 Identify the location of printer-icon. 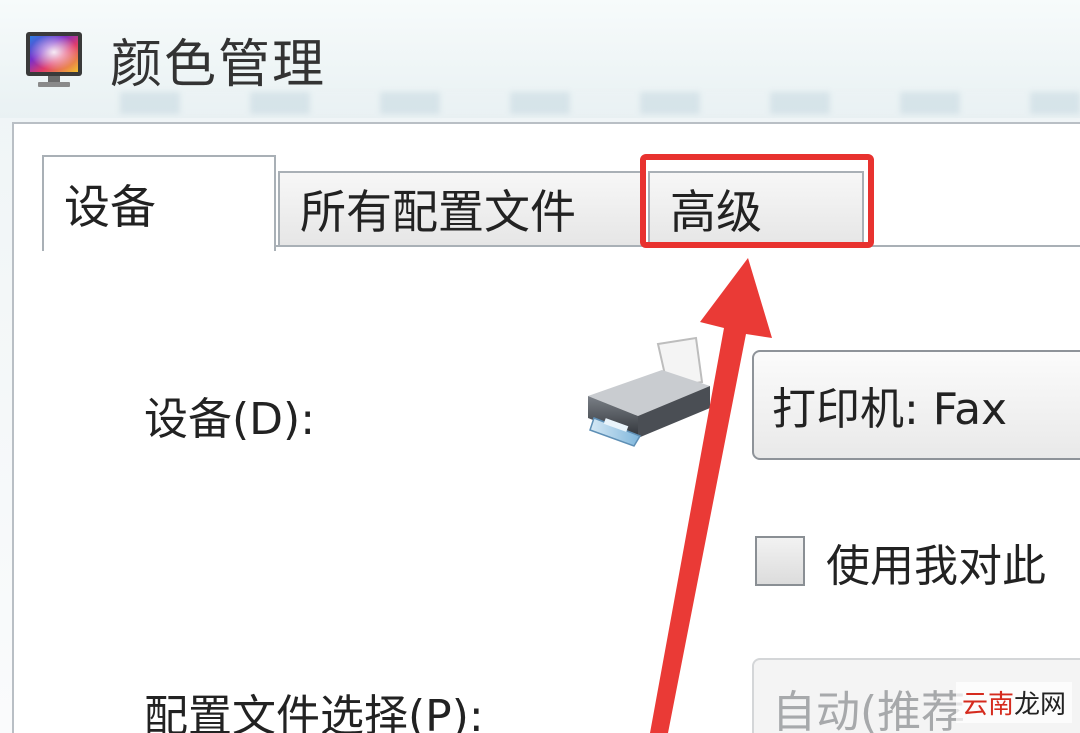
(649, 391).